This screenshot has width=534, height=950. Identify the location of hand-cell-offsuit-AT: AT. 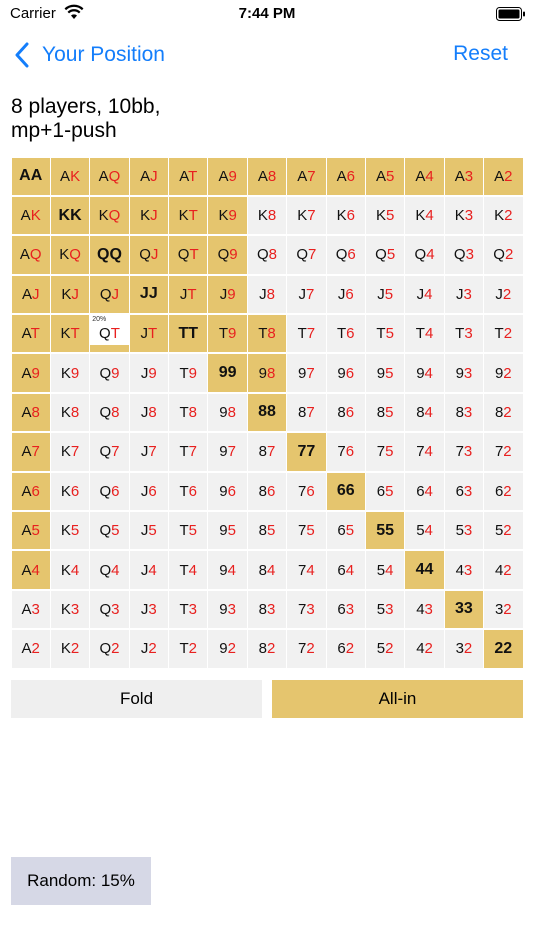
(30, 334).